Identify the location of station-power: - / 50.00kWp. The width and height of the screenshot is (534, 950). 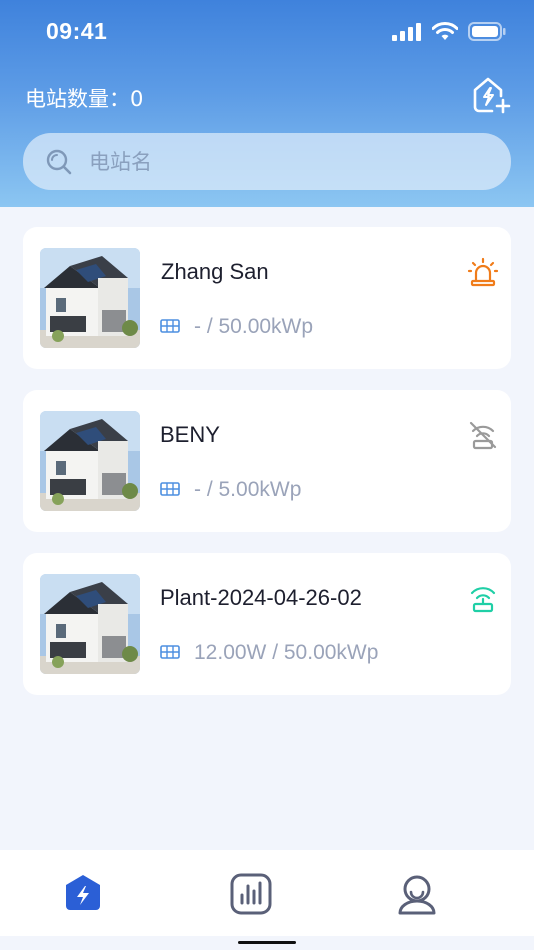
(254, 326).